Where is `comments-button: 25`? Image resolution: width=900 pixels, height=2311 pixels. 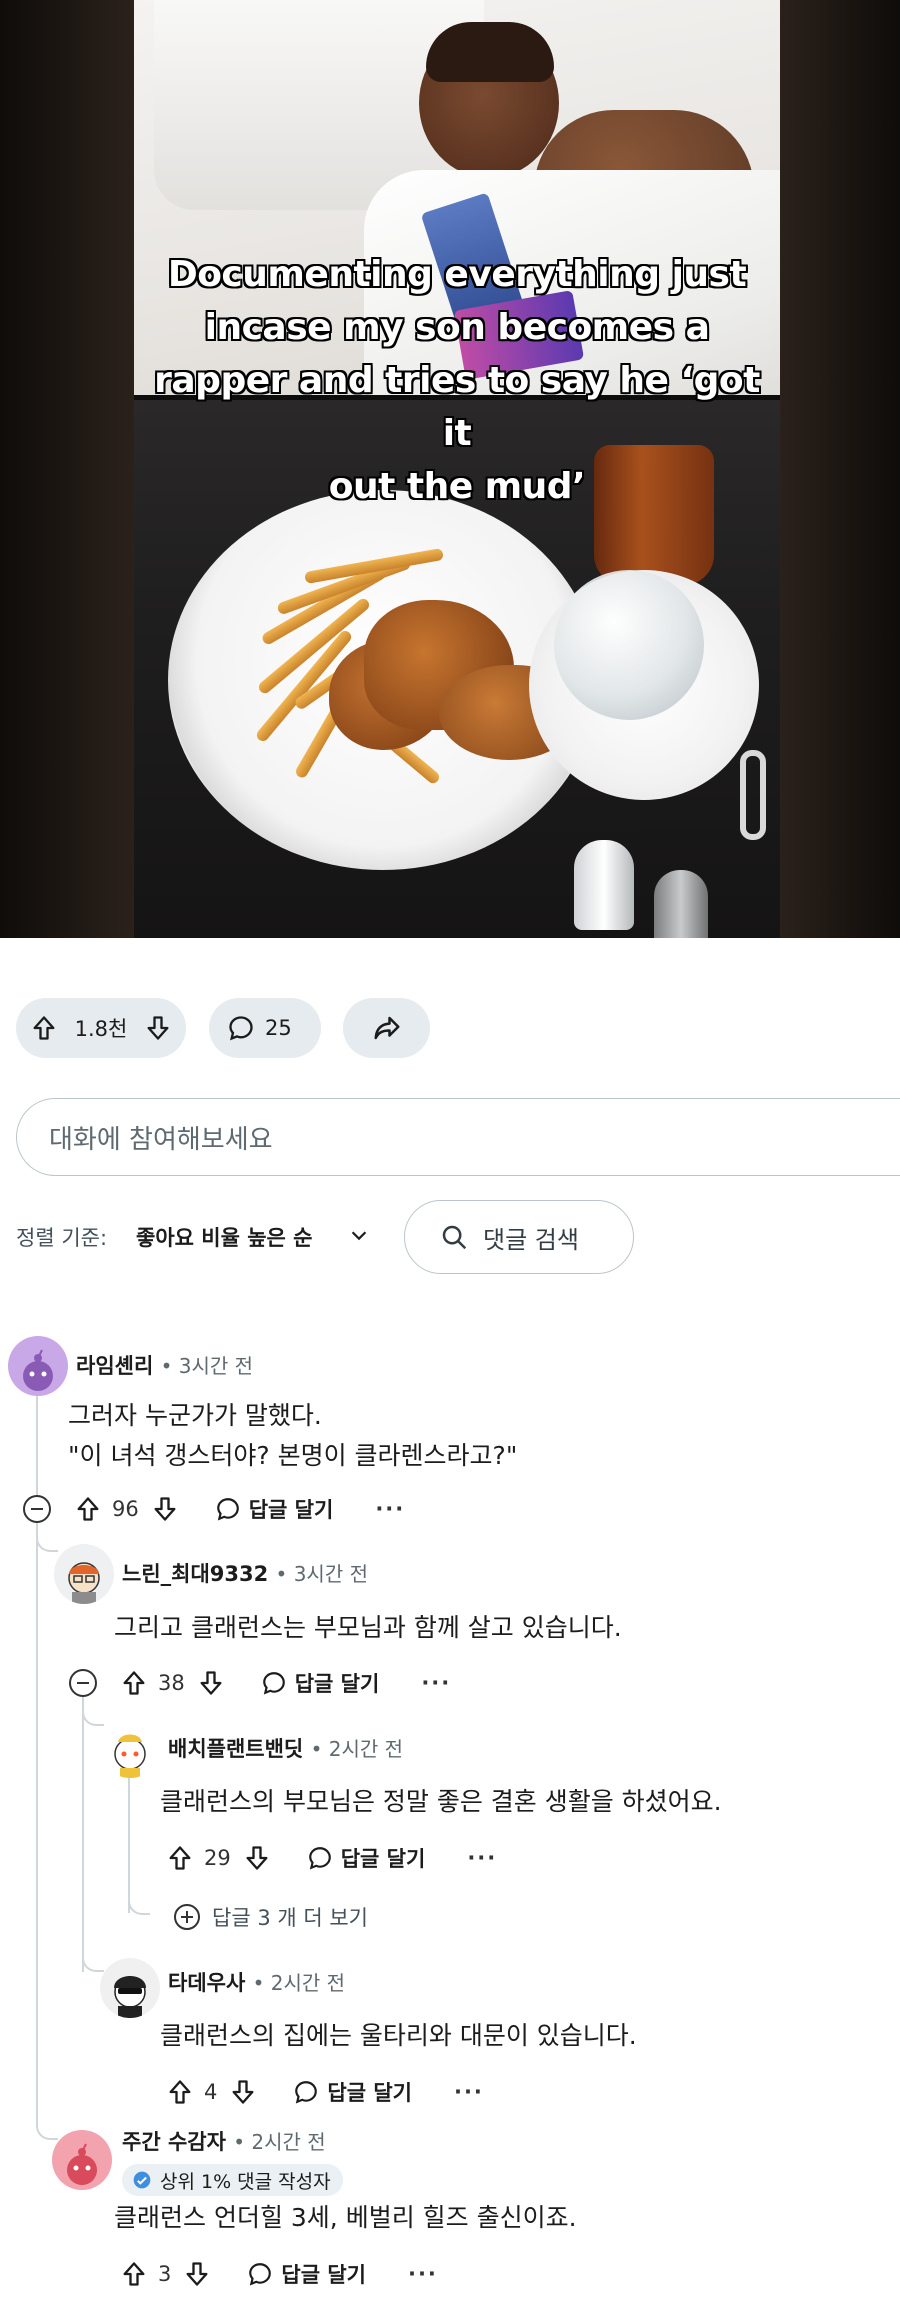 comments-button: 25 is located at coordinates (265, 1028).